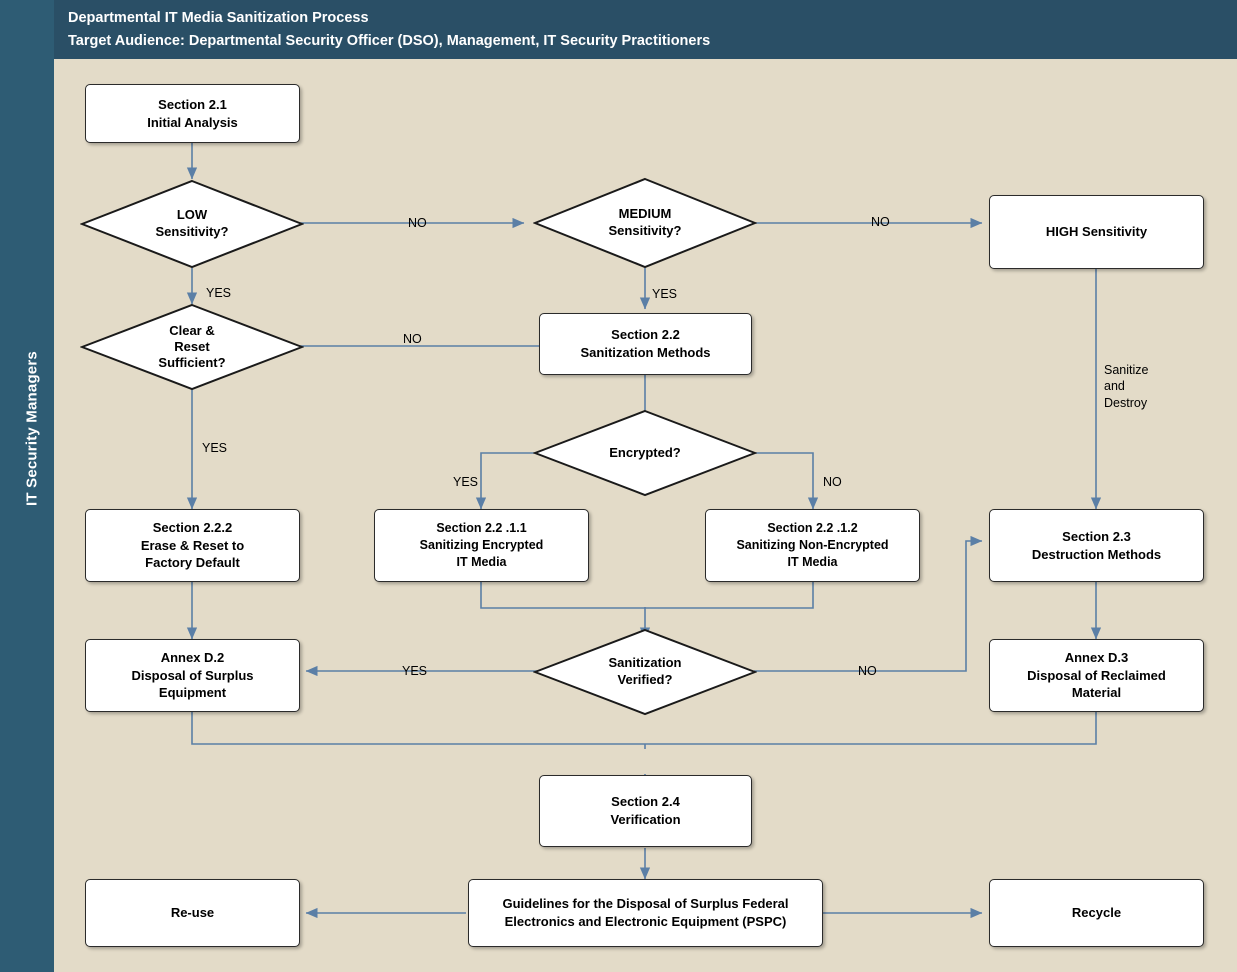 The height and width of the screenshot is (972, 1237). What do you see at coordinates (665, 294) in the screenshot?
I see `edge-label-medium-yes: YES` at bounding box center [665, 294].